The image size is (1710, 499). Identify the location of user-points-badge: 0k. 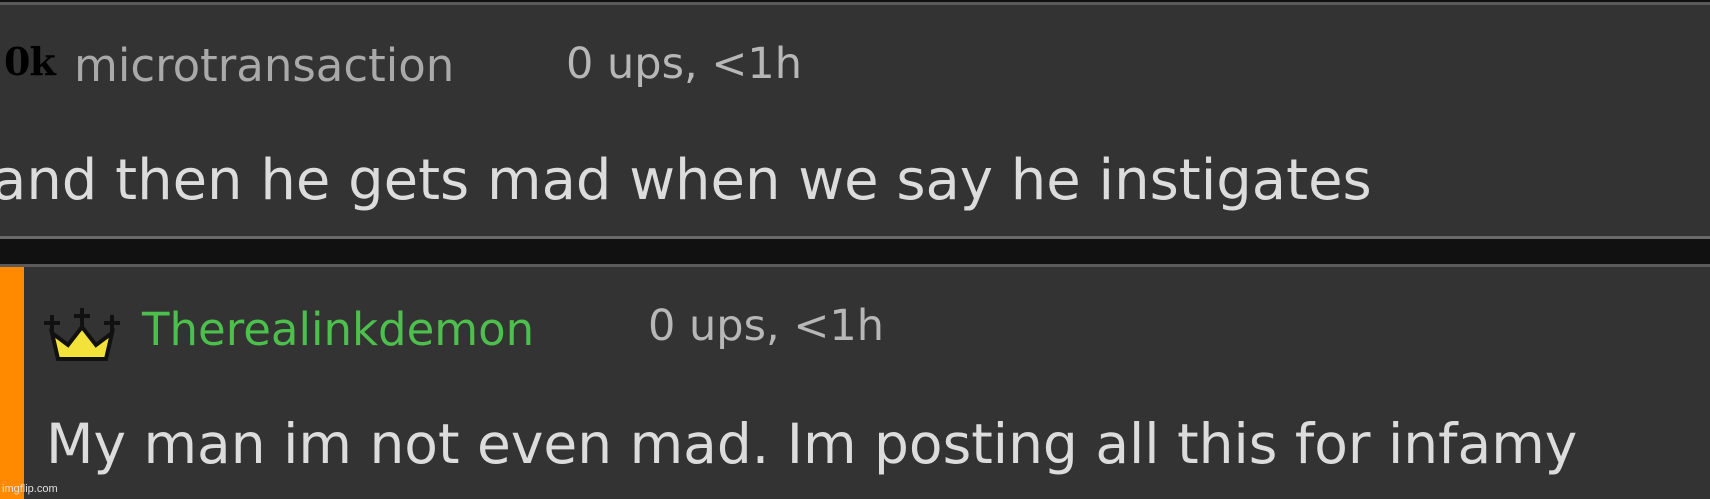
(30, 61).